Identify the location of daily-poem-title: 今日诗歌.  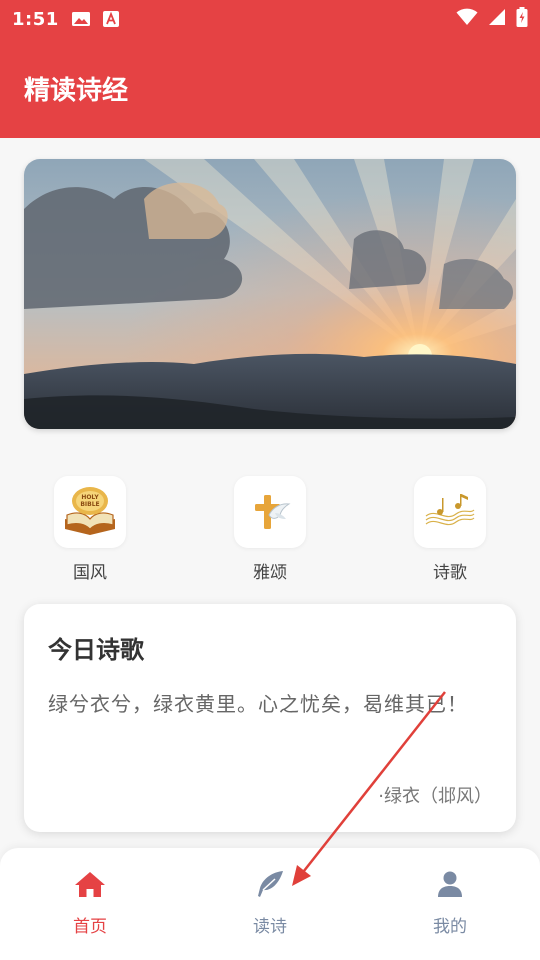
(96, 650).